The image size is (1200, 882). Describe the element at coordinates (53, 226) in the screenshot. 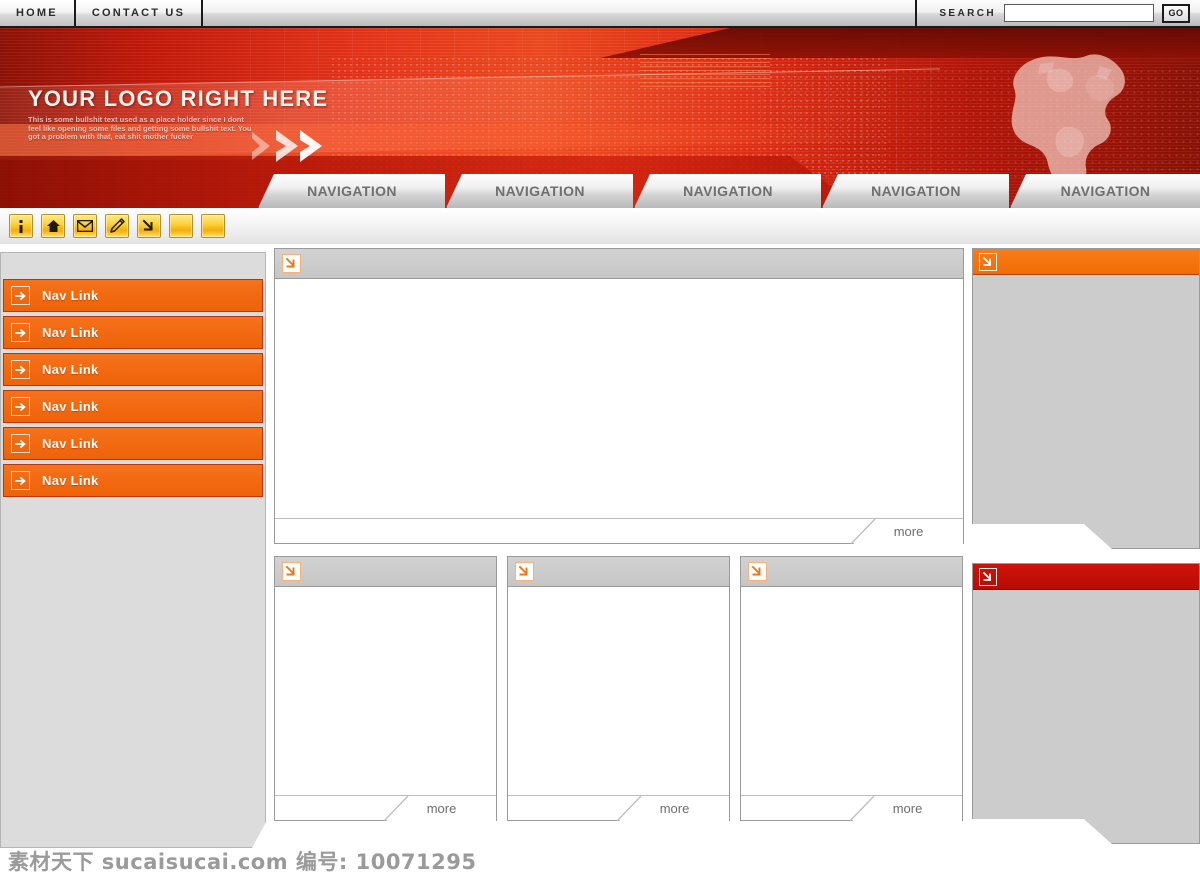

I see `home-icon` at that location.